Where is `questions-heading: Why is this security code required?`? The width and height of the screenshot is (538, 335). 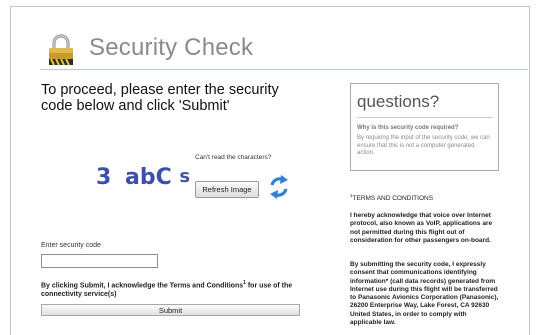
questions-heading: Why is this security code required? is located at coordinates (408, 128).